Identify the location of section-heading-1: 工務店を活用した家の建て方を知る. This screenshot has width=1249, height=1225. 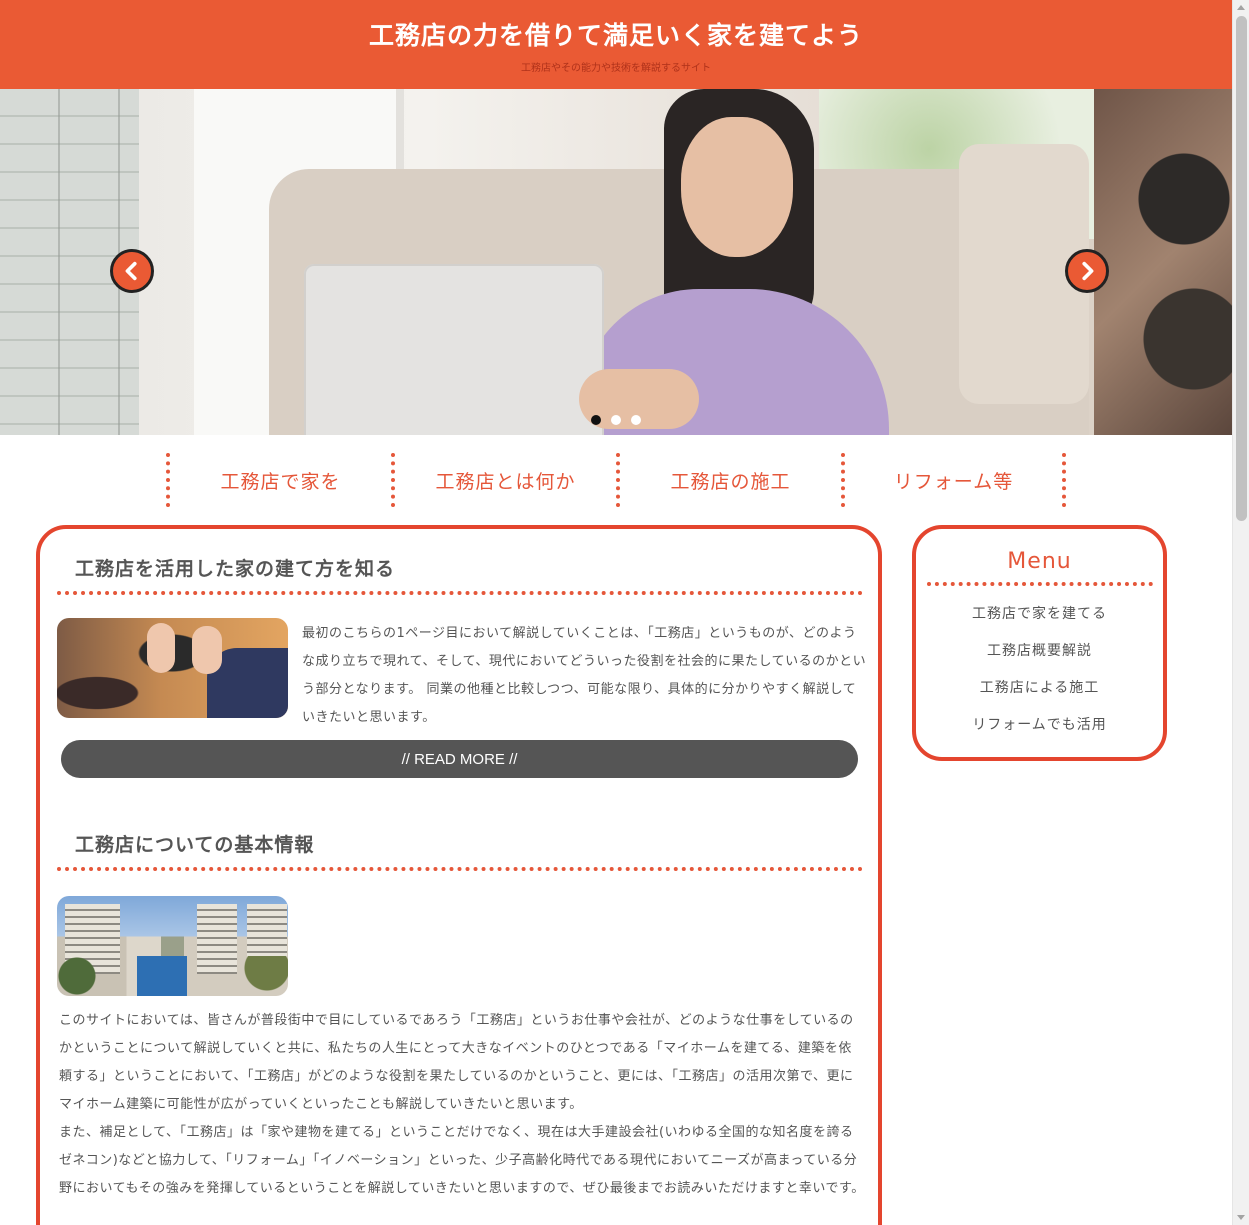
(460, 574).